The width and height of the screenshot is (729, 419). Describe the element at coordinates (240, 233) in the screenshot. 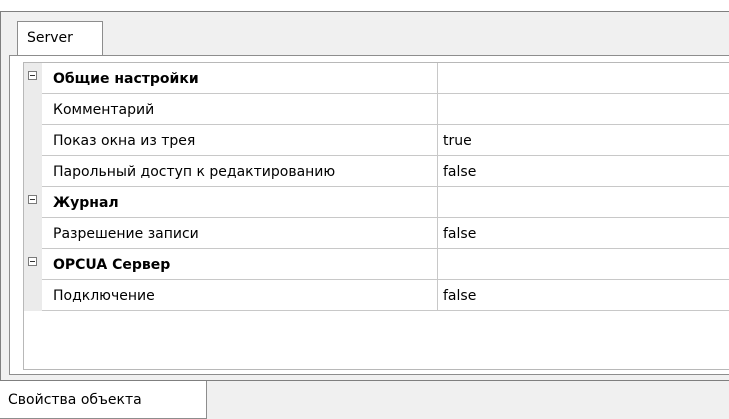

I see `property-name: Разрешение записи` at that location.